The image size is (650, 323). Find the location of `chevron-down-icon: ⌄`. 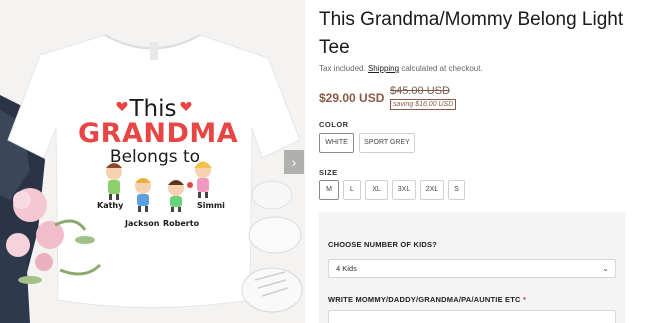

chevron-down-icon: ⌄ is located at coordinates (605, 268).